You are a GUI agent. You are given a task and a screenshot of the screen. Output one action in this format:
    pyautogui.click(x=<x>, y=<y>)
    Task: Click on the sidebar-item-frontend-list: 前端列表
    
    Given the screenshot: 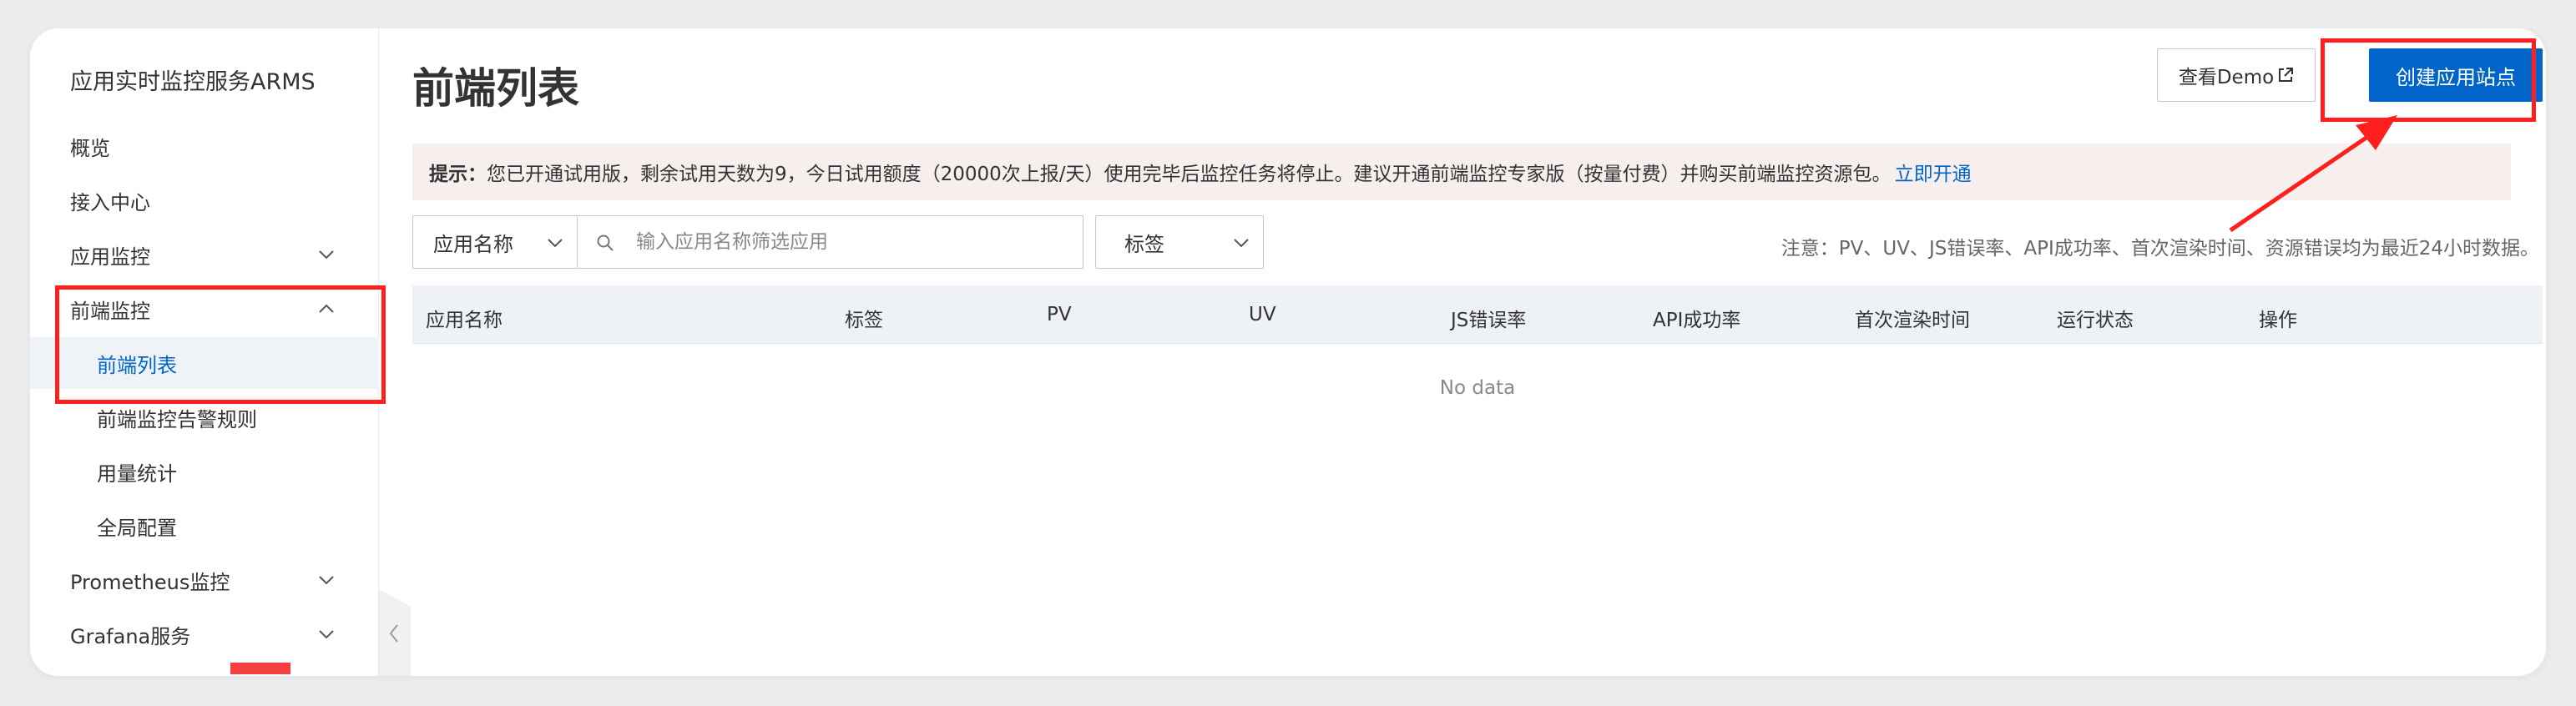 What is the action you would take?
    pyautogui.click(x=204, y=363)
    